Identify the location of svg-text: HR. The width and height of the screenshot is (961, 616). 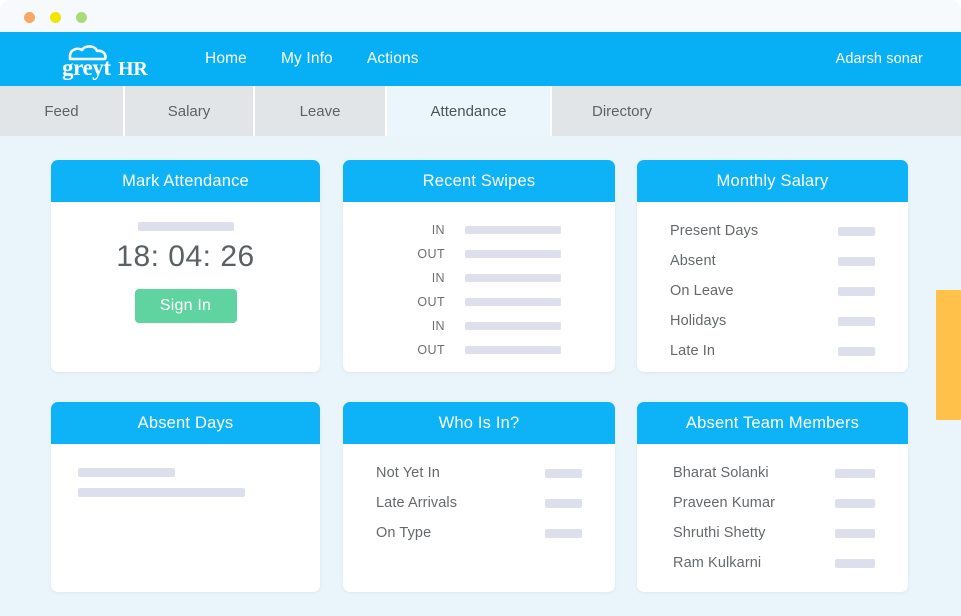
(133, 69).